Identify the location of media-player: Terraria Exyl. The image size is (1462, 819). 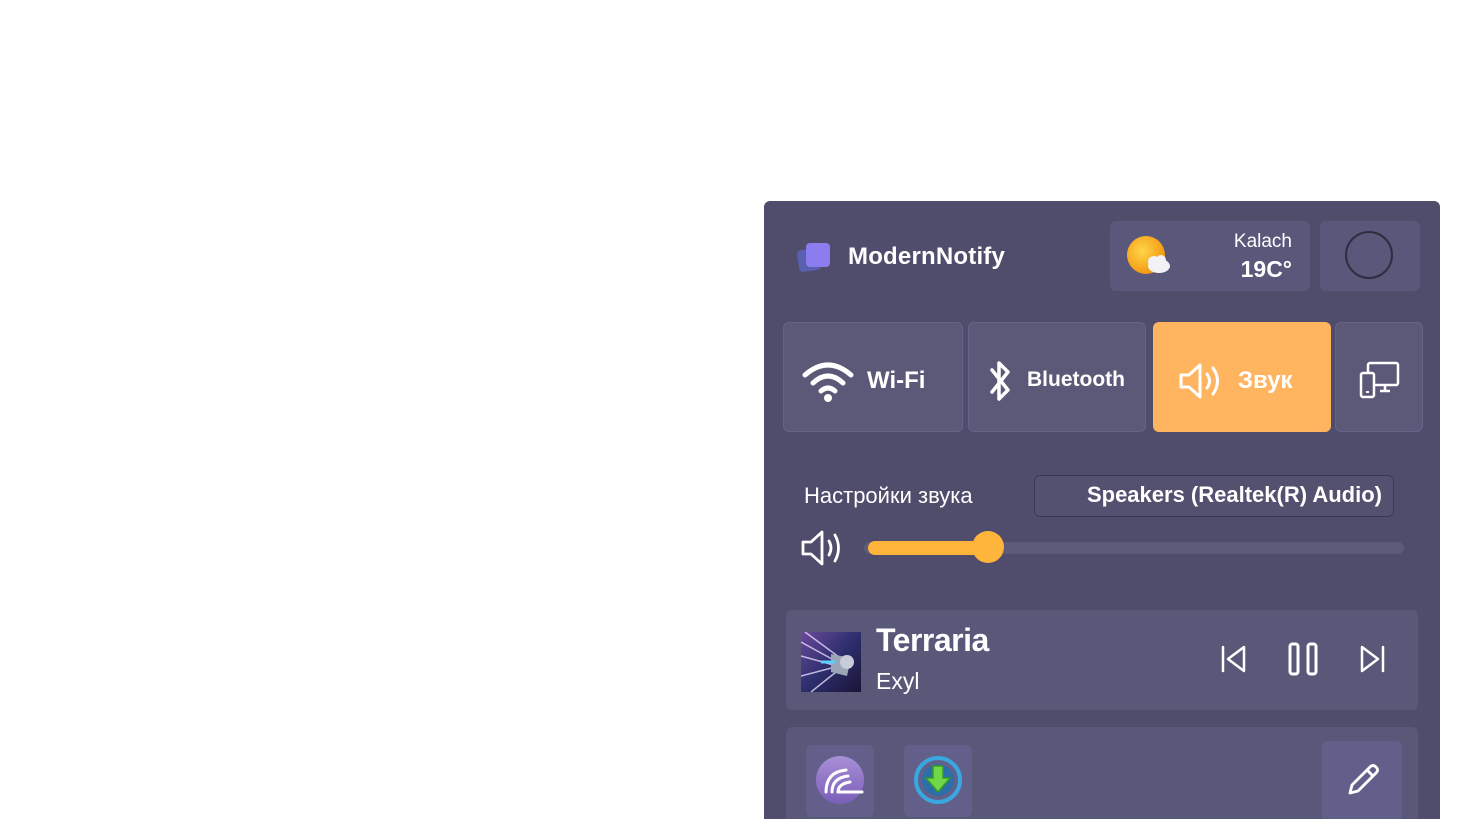
(1102, 660).